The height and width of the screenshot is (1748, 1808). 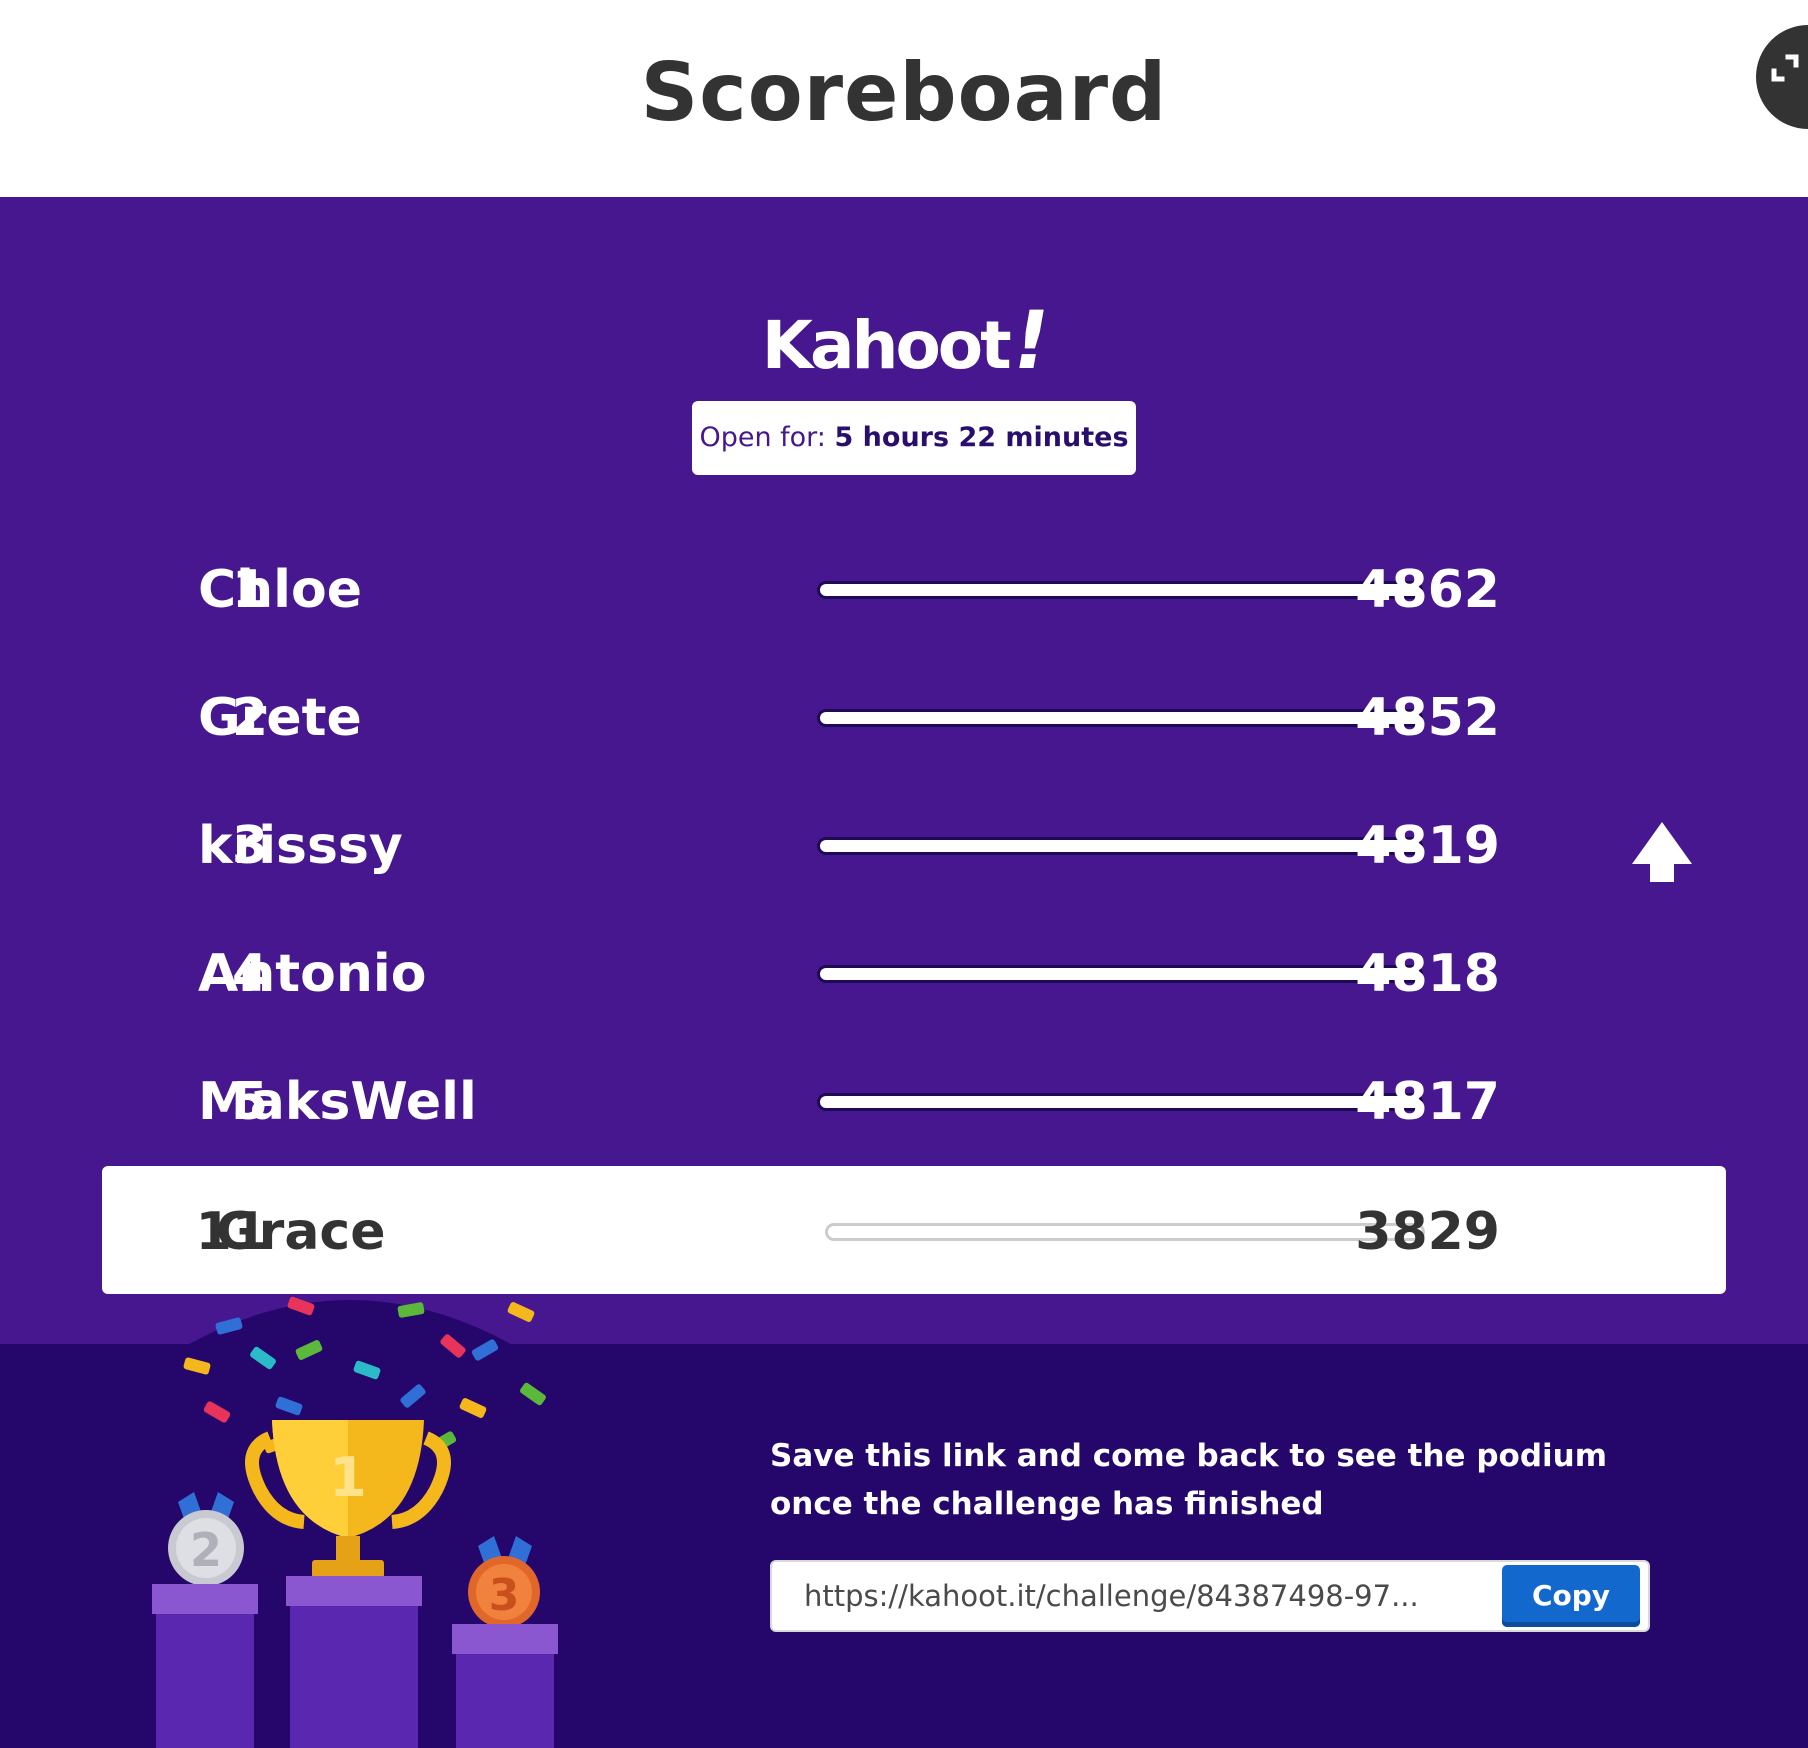 I want to click on challenge-link-input, so click(x=1144, y=1596).